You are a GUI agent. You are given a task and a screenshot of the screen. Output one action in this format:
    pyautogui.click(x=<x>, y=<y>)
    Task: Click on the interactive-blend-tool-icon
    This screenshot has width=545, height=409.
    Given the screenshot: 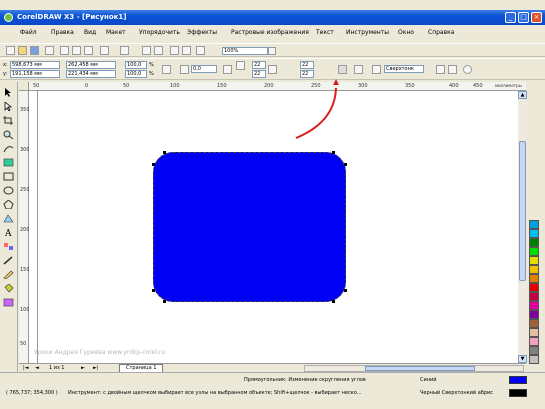 What is the action you would take?
    pyautogui.click(x=8, y=246)
    